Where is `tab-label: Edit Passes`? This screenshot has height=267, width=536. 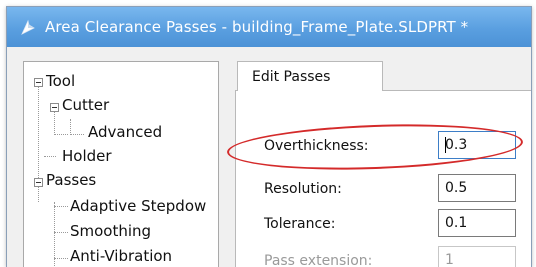 tab-label: Edit Passes is located at coordinates (291, 77).